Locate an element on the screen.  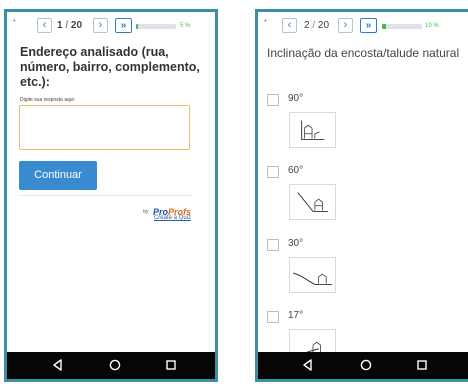
quiz-navigation: * ‹ 2 / 20 › » 10 % is located at coordinates (366, 27).